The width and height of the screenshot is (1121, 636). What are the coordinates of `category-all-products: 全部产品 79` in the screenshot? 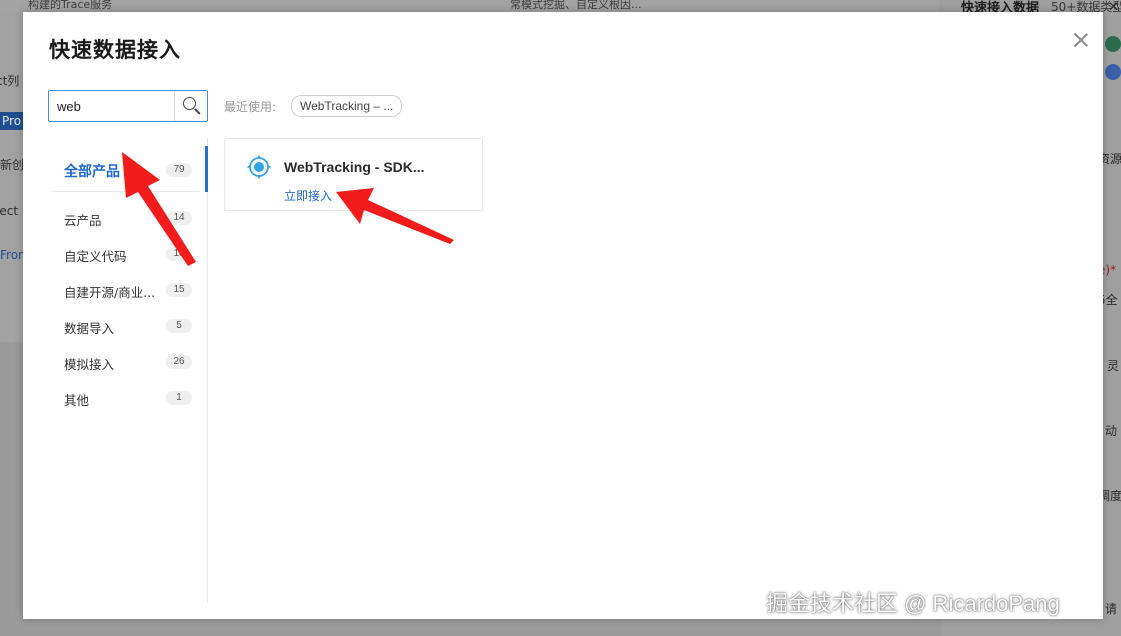 It's located at (122, 170).